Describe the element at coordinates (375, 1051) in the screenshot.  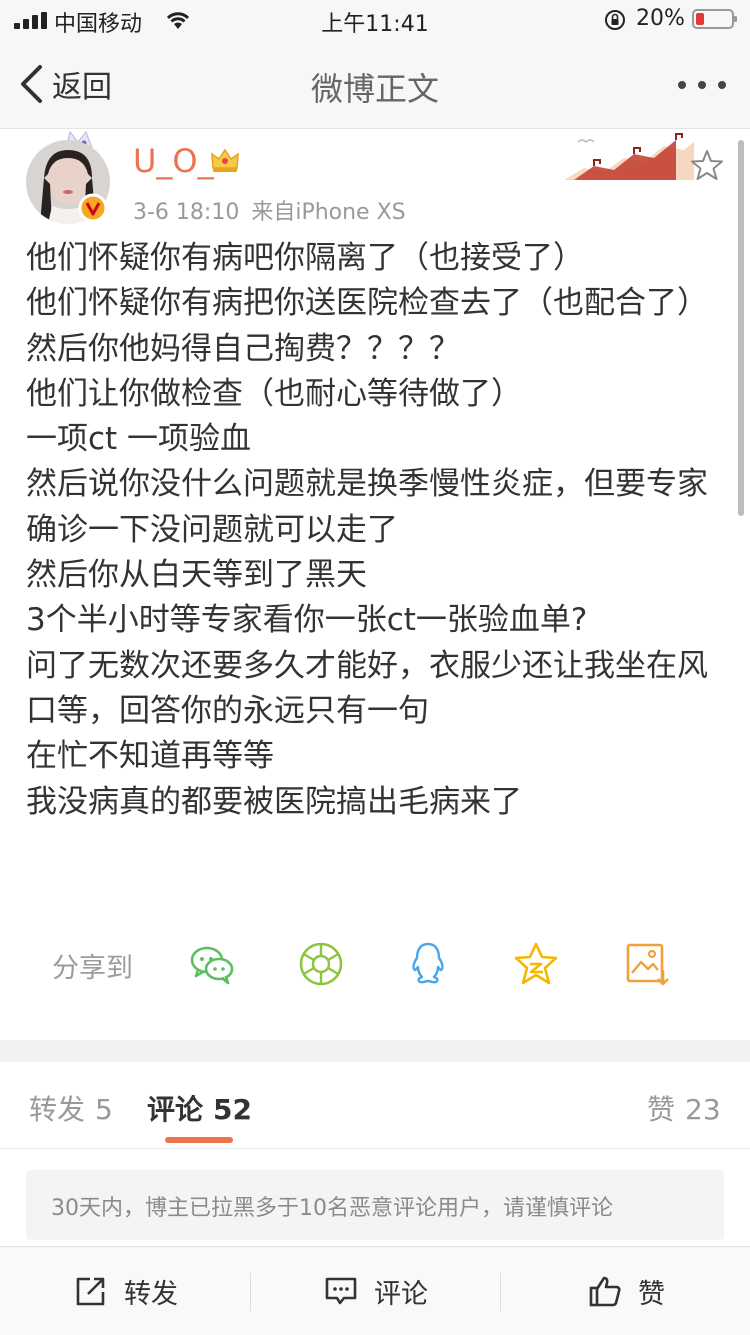
I see `section-divider` at that location.